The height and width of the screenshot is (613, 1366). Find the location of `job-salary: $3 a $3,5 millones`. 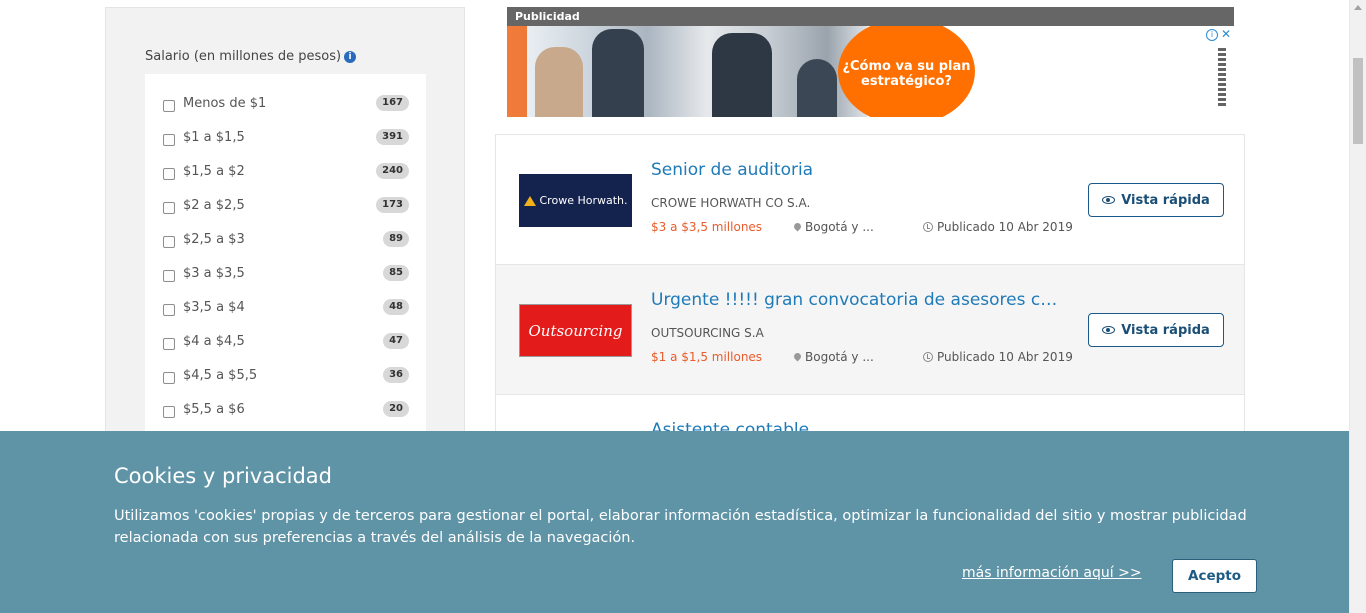

job-salary: $3 a $3,5 millones is located at coordinates (707, 227).